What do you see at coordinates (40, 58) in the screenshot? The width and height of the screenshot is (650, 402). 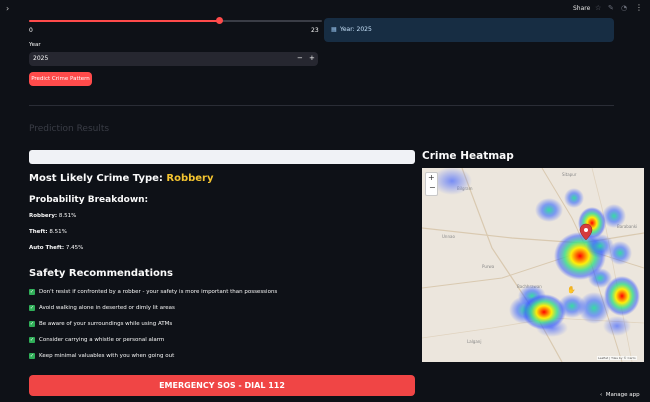 I see `year-input-value: 2025` at bounding box center [40, 58].